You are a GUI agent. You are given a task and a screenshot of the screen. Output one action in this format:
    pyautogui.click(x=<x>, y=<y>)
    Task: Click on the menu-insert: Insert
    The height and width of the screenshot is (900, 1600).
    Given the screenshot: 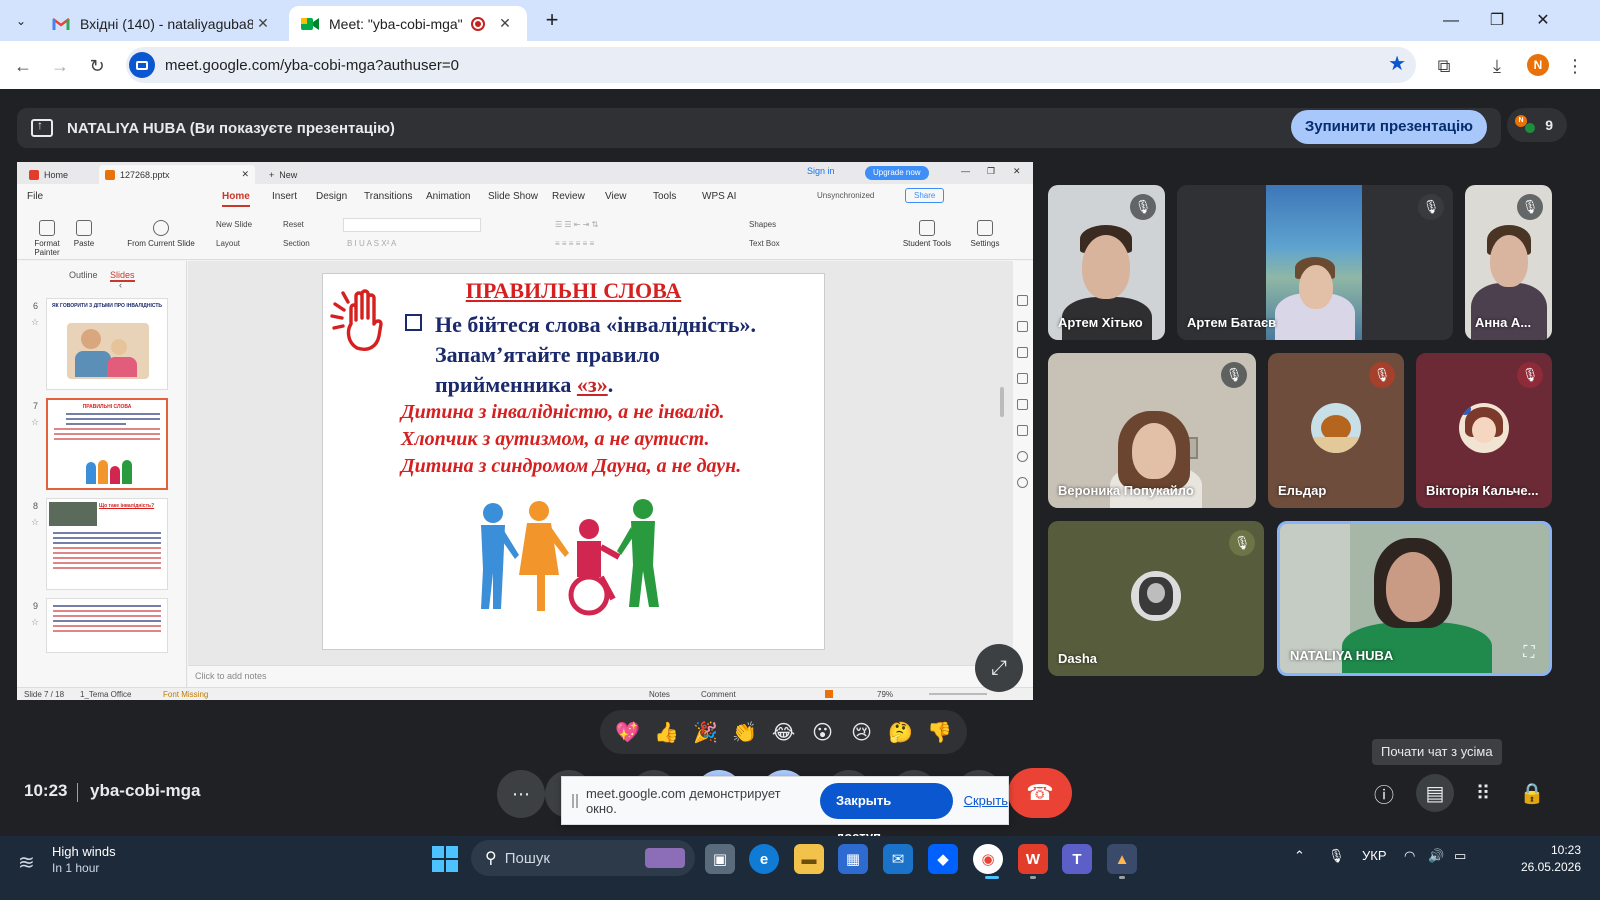 What is the action you would take?
    pyautogui.click(x=284, y=196)
    